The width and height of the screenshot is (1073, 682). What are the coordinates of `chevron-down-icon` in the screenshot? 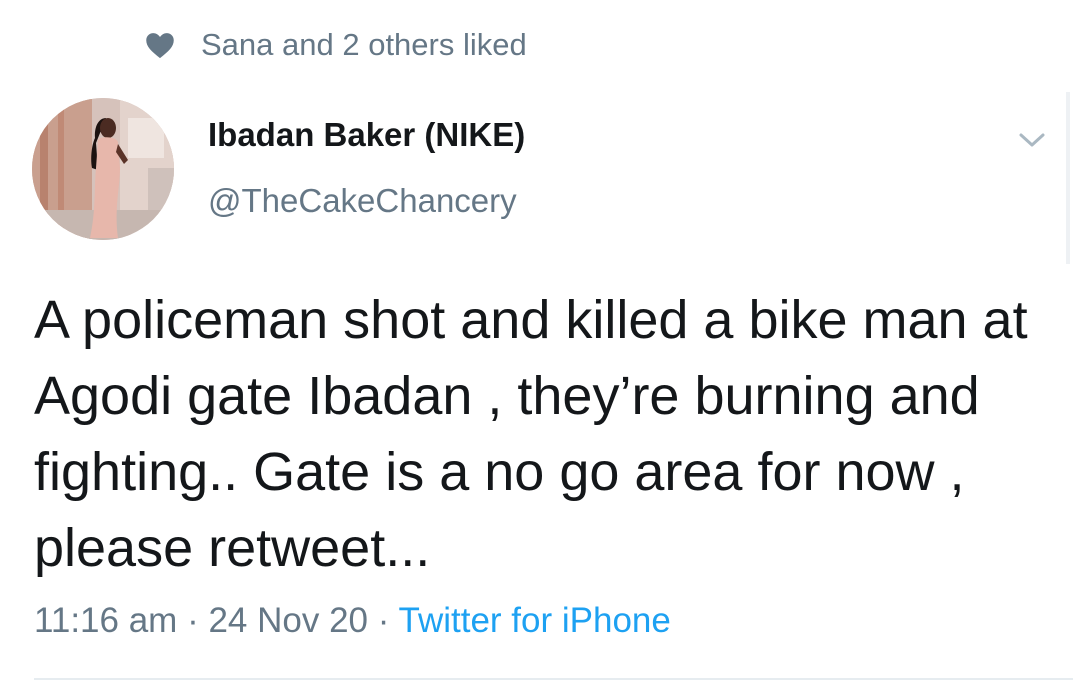 It's located at (1032, 140).